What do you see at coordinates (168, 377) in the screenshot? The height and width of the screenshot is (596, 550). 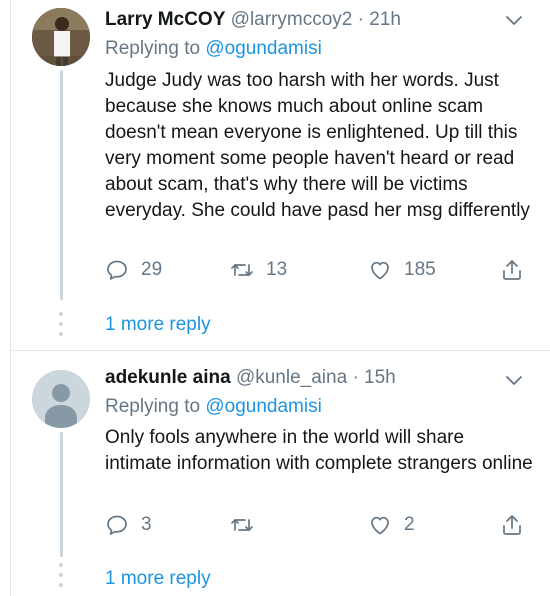 I see `user-name: adekunle aina` at bounding box center [168, 377].